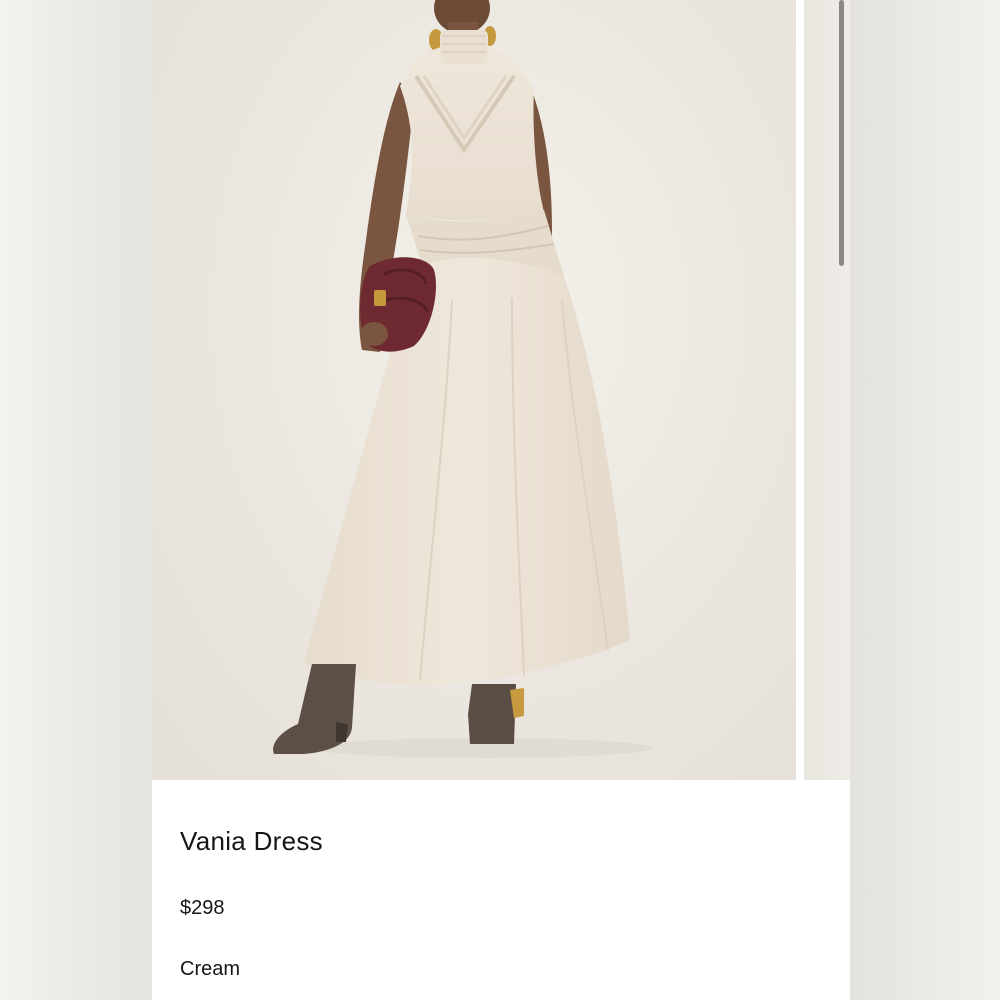 Image resolution: width=1000 pixels, height=1000 pixels. What do you see at coordinates (210, 969) in the screenshot?
I see `product-color: Cream` at bounding box center [210, 969].